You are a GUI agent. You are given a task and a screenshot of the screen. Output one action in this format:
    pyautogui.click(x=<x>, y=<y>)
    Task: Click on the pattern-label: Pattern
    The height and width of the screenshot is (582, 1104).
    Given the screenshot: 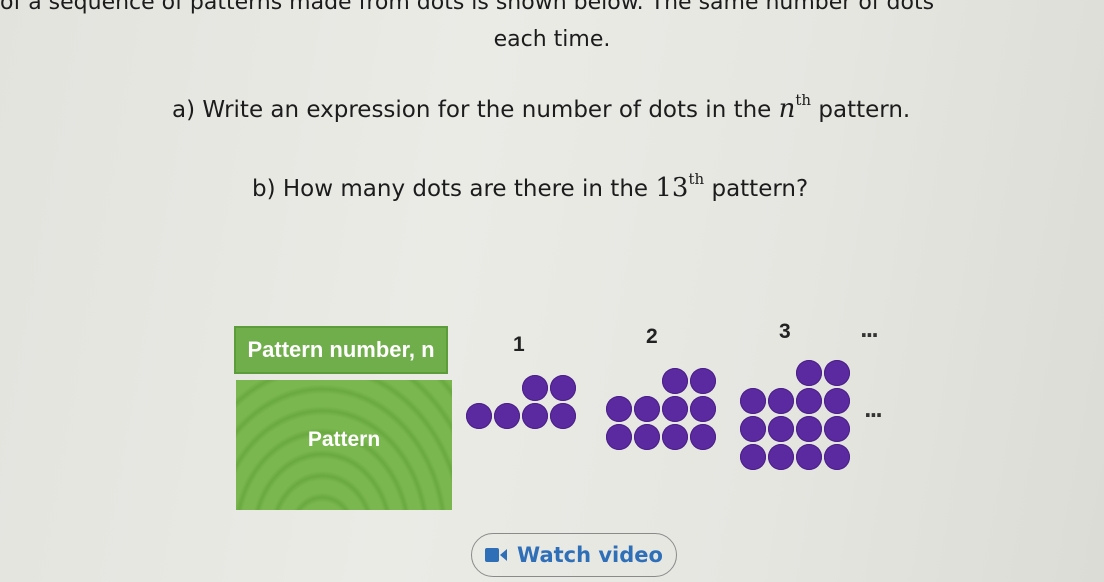 What is the action you would take?
    pyautogui.click(x=344, y=439)
    